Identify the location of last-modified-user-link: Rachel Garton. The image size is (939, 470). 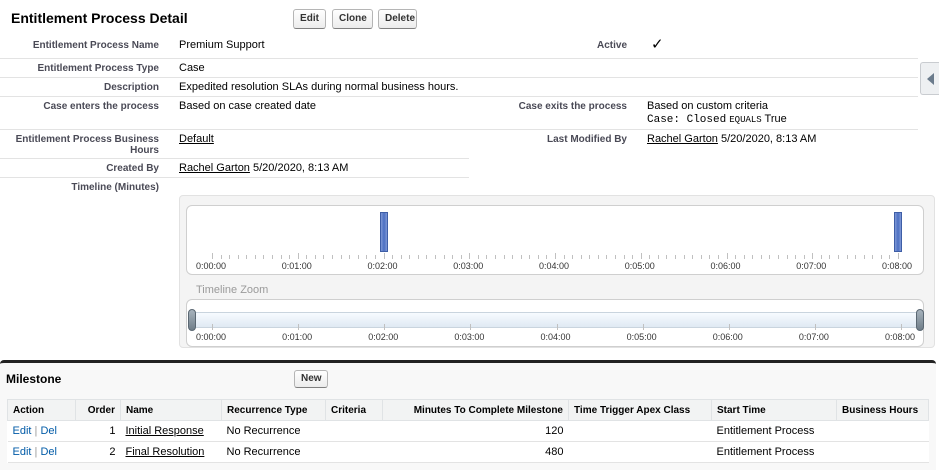
(682, 139).